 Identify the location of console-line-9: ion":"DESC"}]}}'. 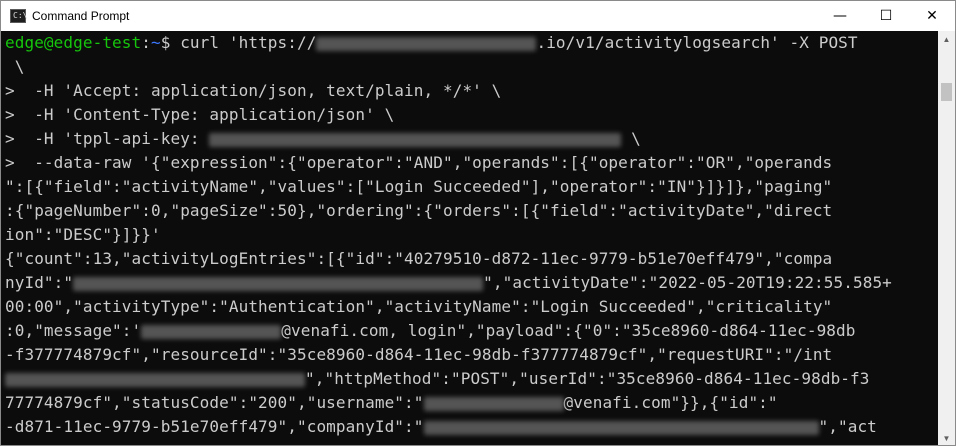
(83, 234).